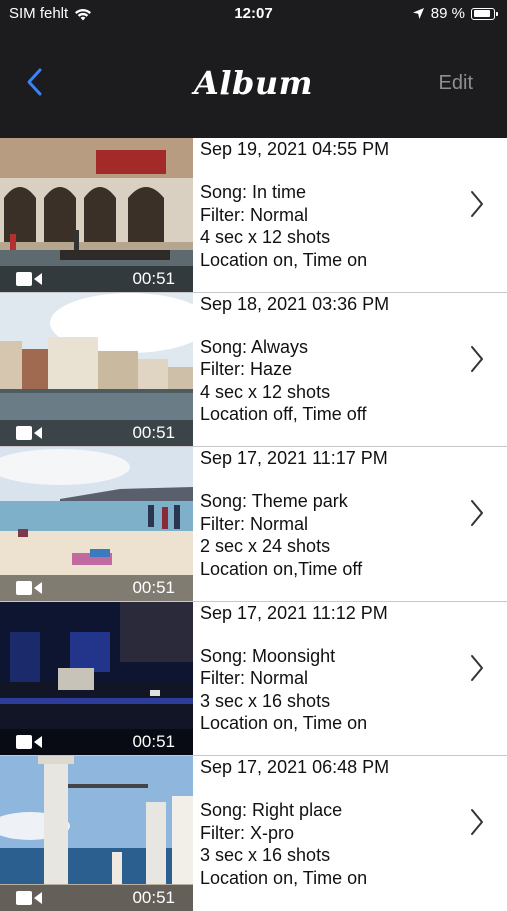 This screenshot has height=911, width=507. I want to click on album-shots: 2 sec x 24 shots, so click(265, 546).